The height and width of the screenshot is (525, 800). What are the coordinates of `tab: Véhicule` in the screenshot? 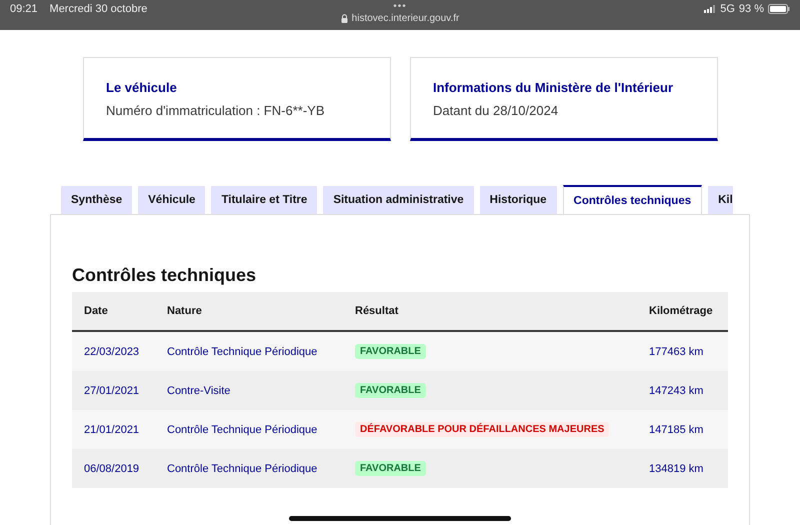 It's located at (172, 200).